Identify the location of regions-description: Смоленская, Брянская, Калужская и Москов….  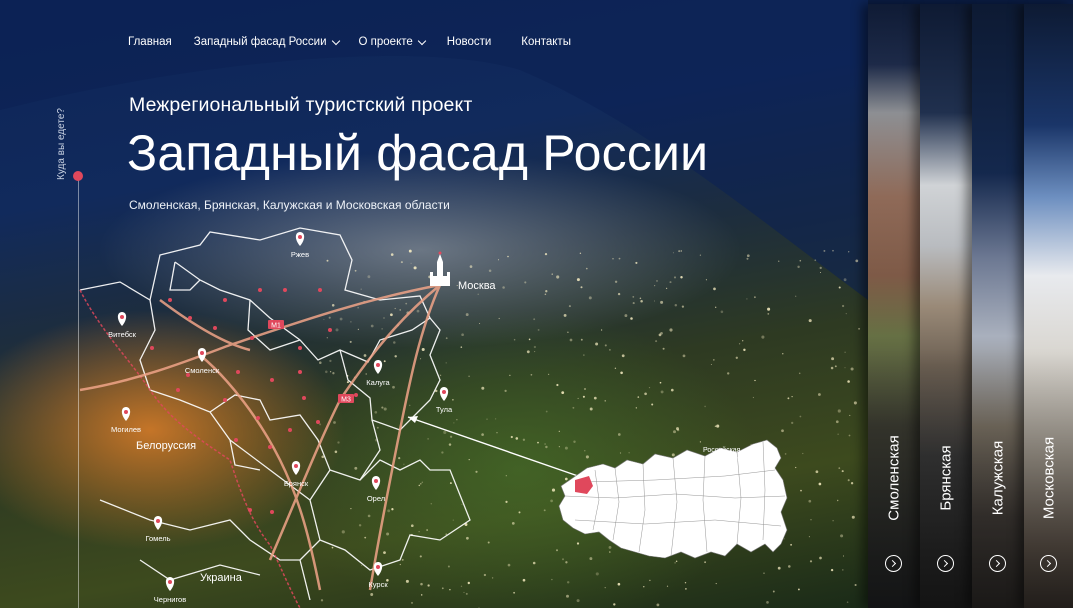
(289, 205).